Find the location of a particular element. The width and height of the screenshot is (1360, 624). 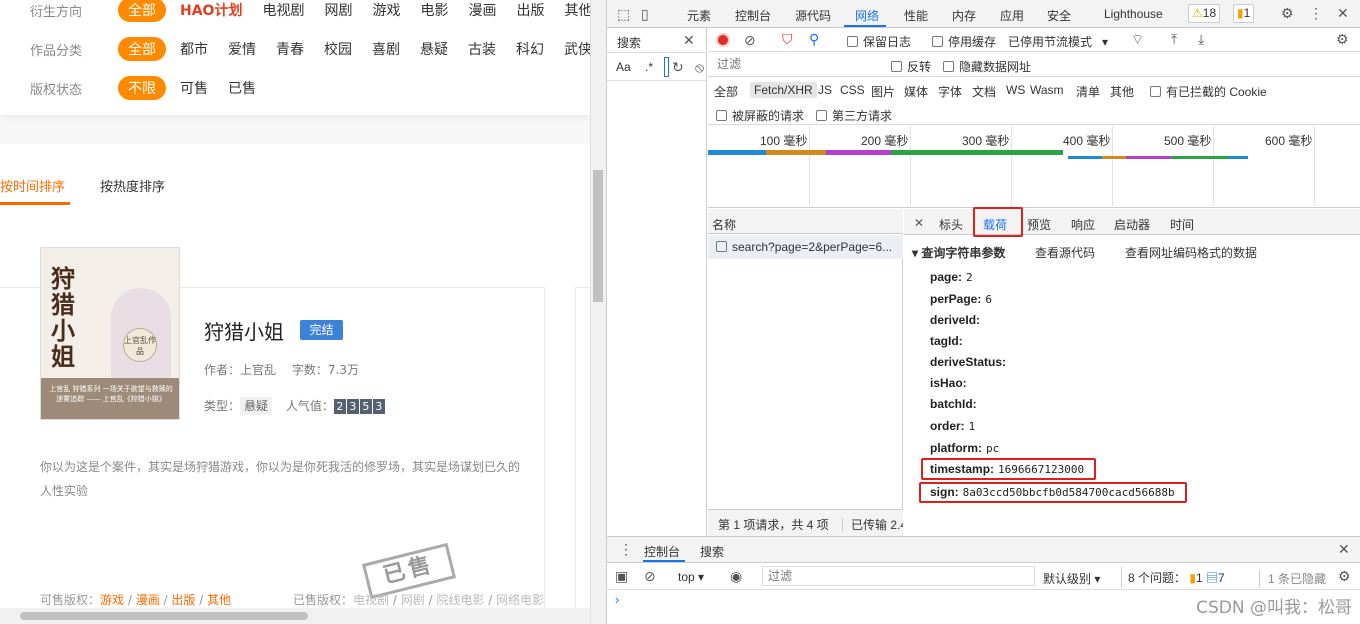

tab-elements: 元素 is located at coordinates (699, 15).